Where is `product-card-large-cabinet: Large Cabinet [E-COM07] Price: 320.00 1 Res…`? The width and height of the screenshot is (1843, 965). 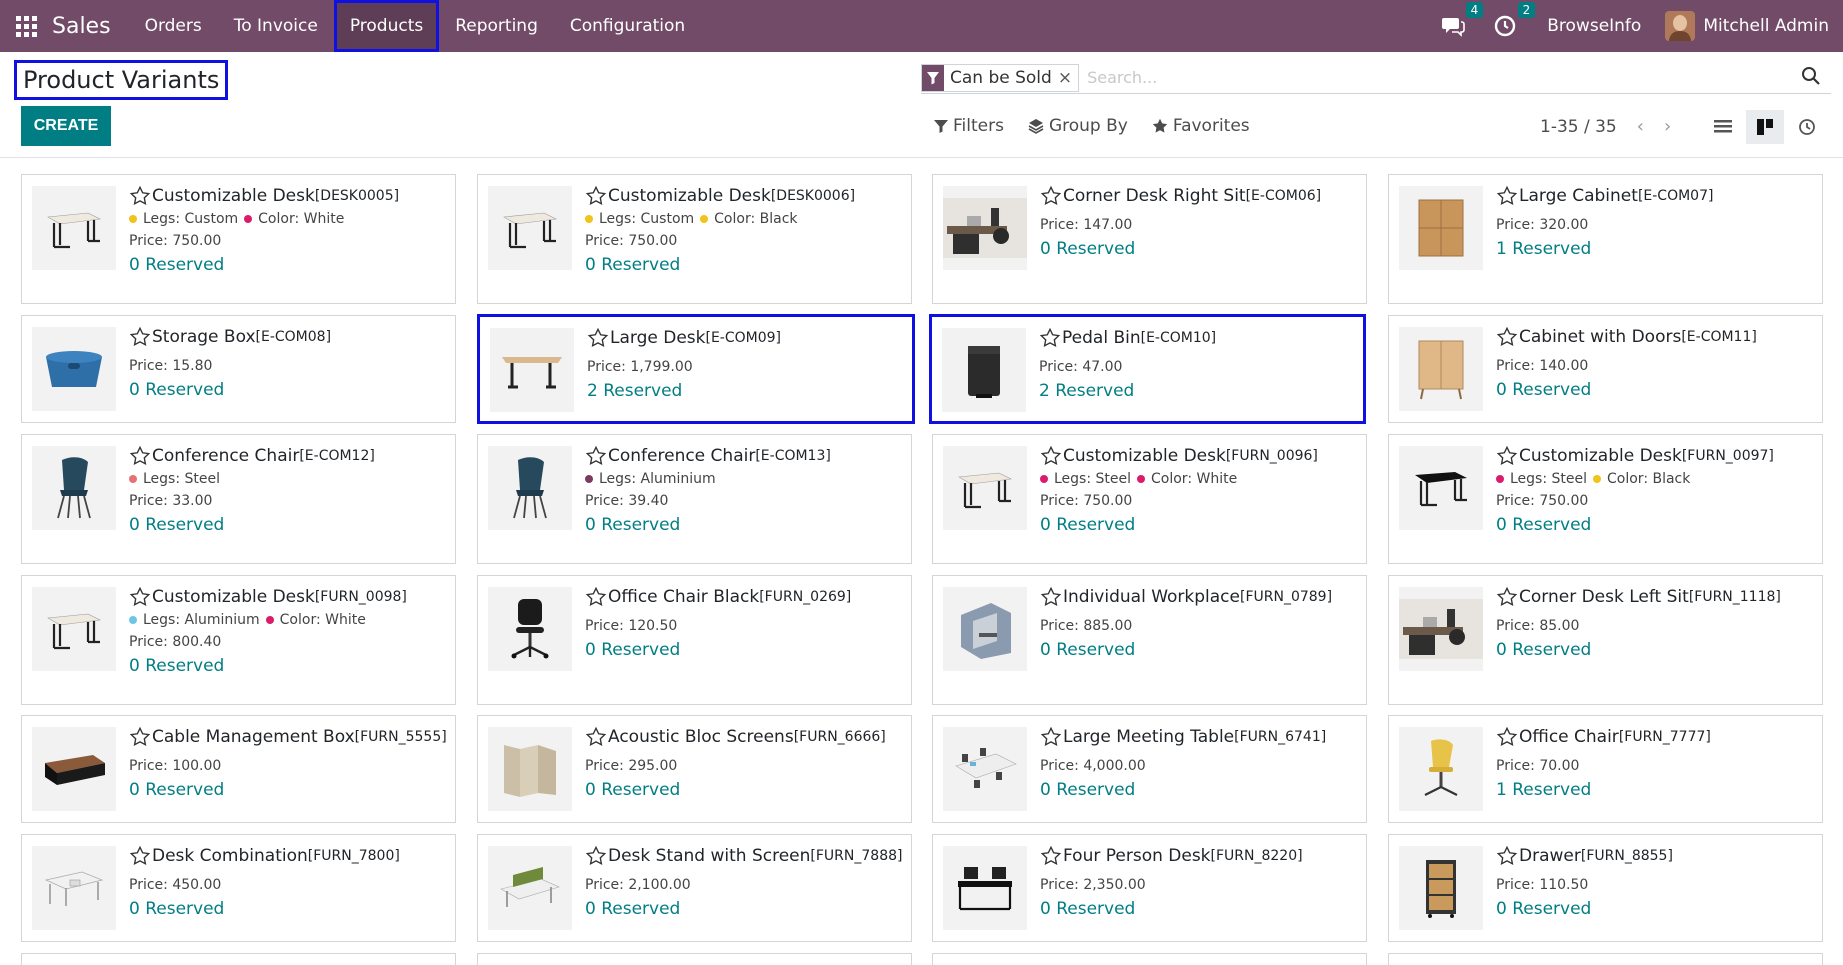 product-card-large-cabinet: Large Cabinet [E-COM07] Price: 320.00 1 Res… is located at coordinates (1605, 239).